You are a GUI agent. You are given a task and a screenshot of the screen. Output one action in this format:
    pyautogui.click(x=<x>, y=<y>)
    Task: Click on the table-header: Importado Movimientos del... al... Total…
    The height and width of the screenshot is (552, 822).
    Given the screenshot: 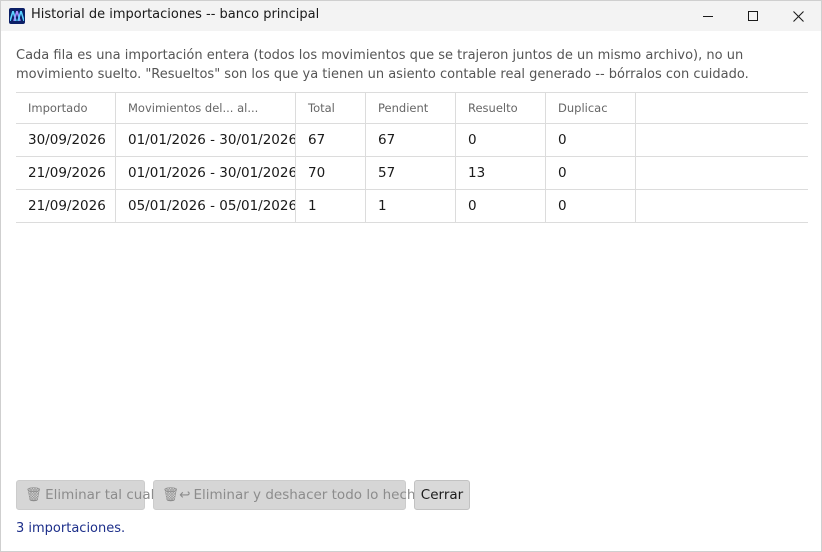 What is the action you would take?
    pyautogui.click(x=412, y=108)
    